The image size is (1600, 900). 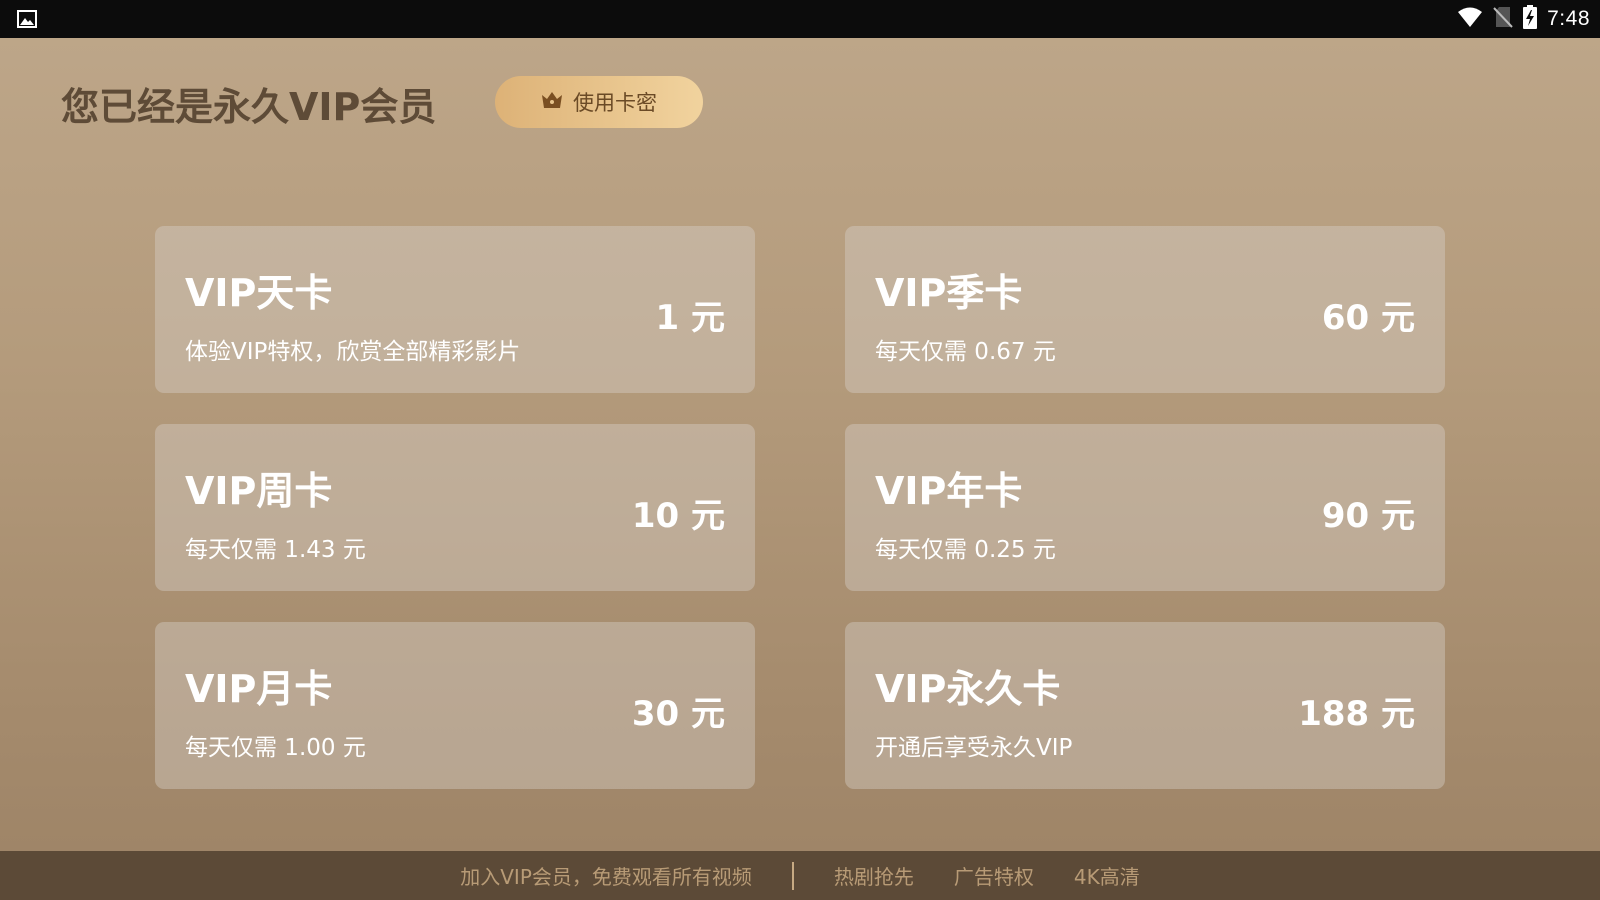 What do you see at coordinates (249, 107) in the screenshot?
I see `page-title: 您已经是永久VIP会员` at bounding box center [249, 107].